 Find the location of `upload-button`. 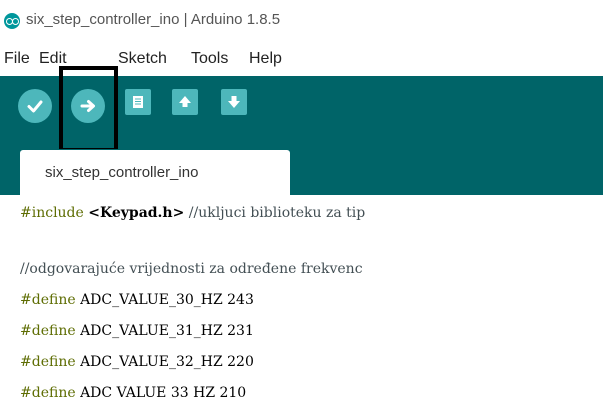

upload-button is located at coordinates (88, 106).